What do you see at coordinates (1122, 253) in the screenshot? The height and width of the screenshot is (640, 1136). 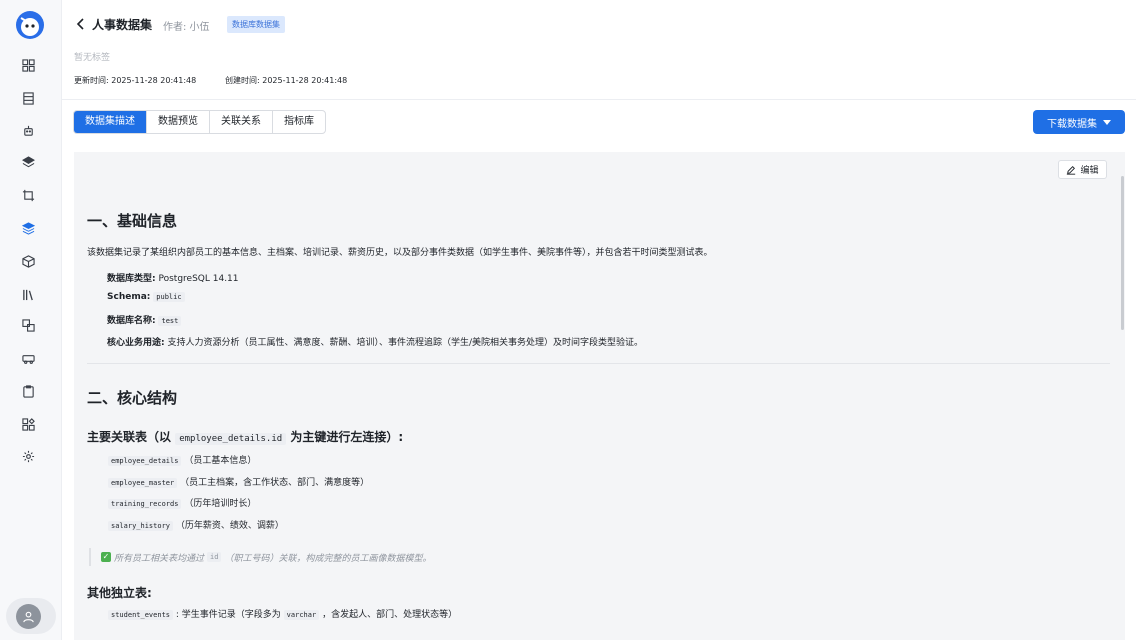 I see `scrollbar` at bounding box center [1122, 253].